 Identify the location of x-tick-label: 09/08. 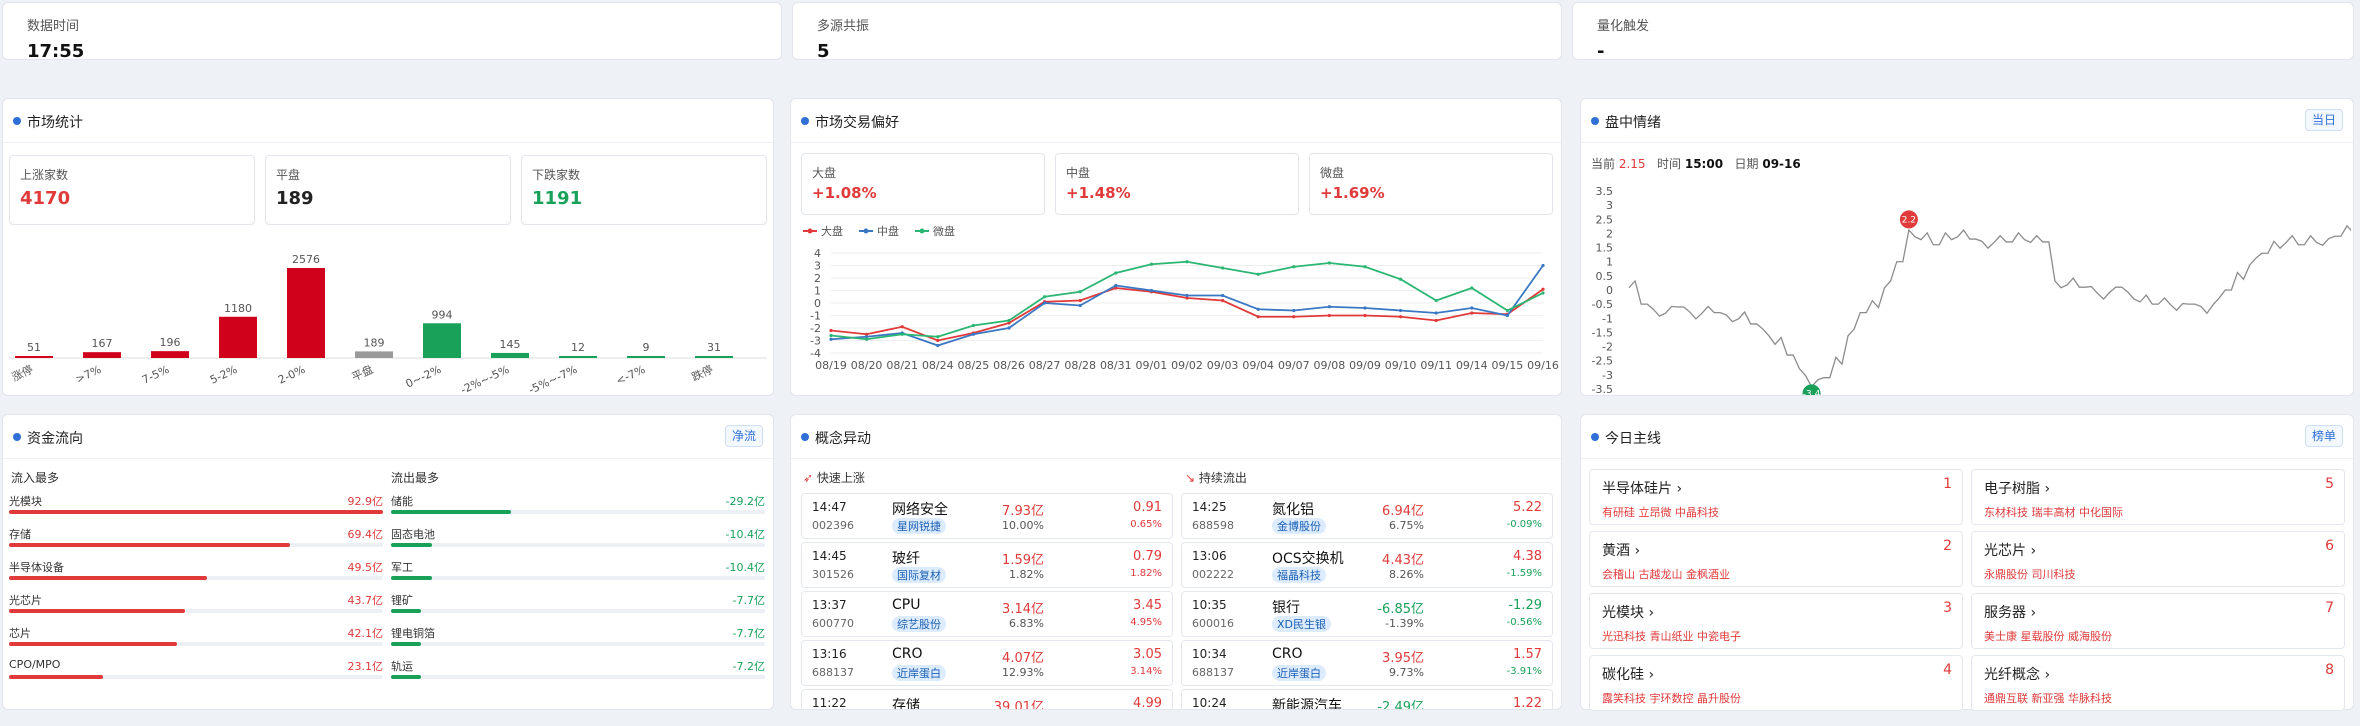
(1330, 365).